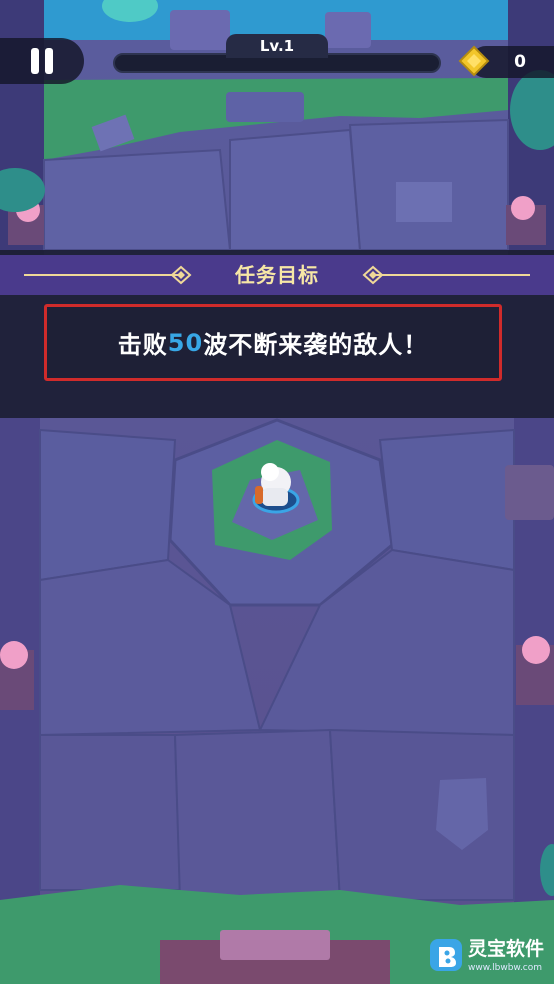 The image size is (554, 984). What do you see at coordinates (450, 275) in the screenshot?
I see `header-divider-right` at bounding box center [450, 275].